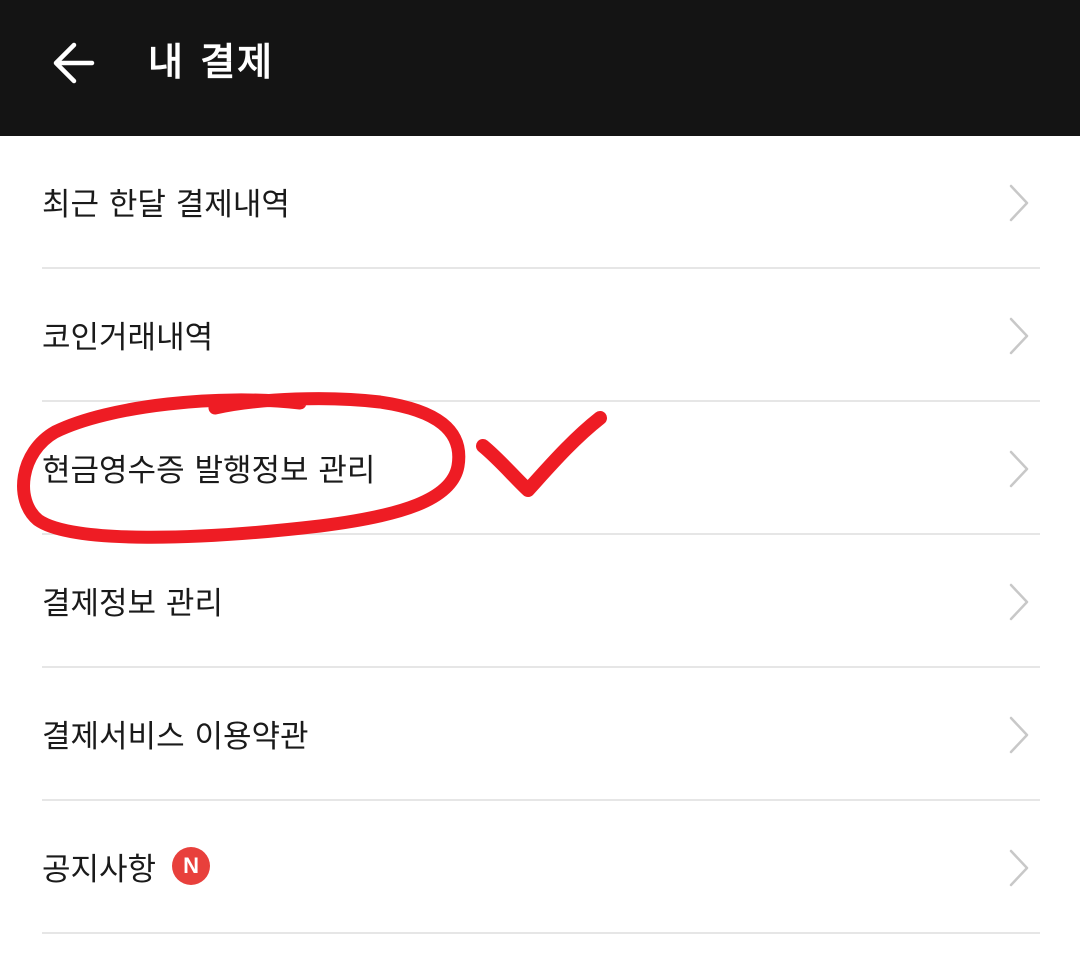 The image size is (1080, 972). What do you see at coordinates (540, 68) in the screenshot?
I see `app-bar: 내 결제` at bounding box center [540, 68].